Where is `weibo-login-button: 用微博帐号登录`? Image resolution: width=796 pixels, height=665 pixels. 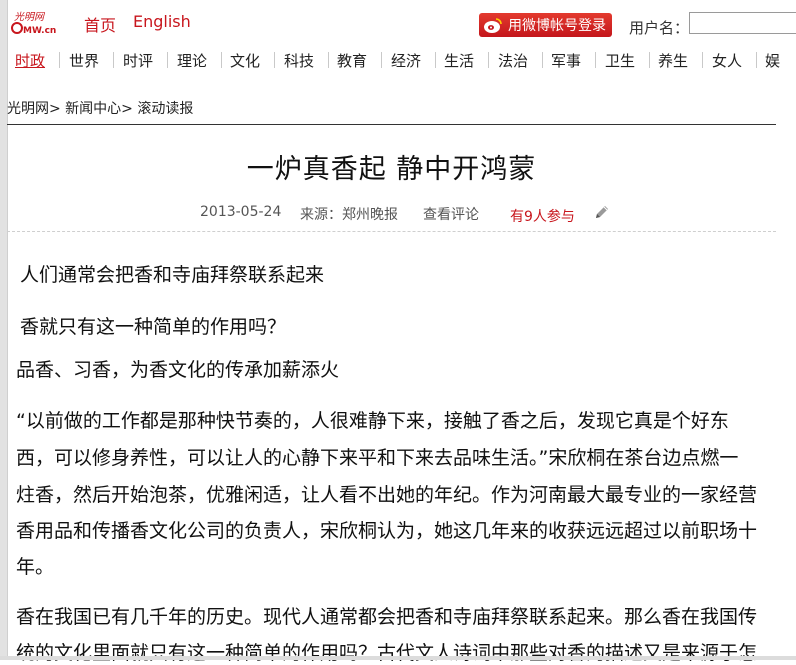 weibo-login-button: 用微博帐号登录 is located at coordinates (545, 25).